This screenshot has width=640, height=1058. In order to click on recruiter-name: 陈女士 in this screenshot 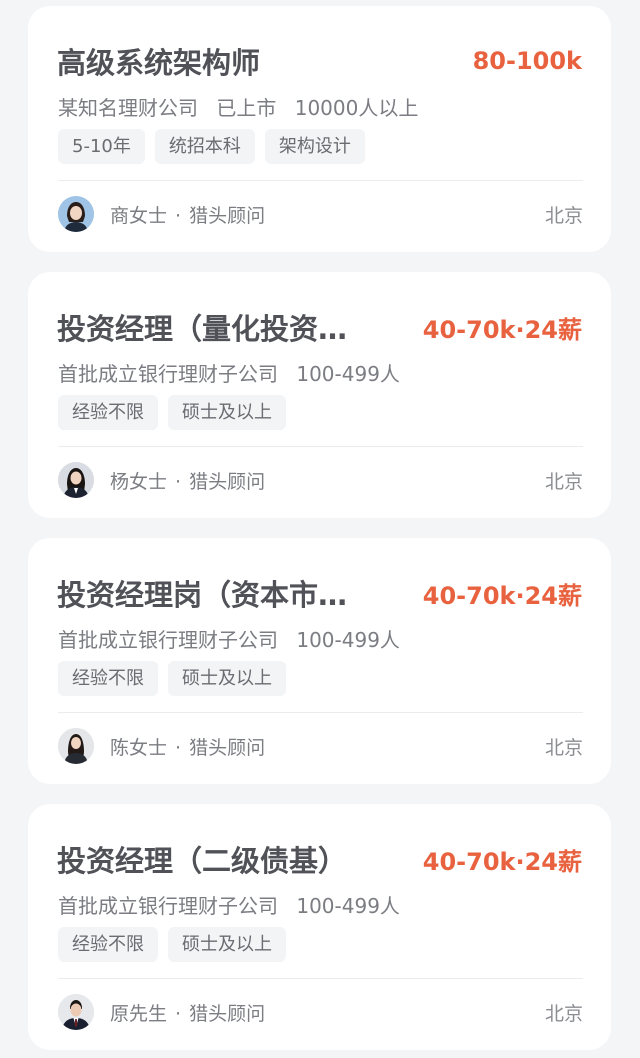, I will do `click(139, 747)`.